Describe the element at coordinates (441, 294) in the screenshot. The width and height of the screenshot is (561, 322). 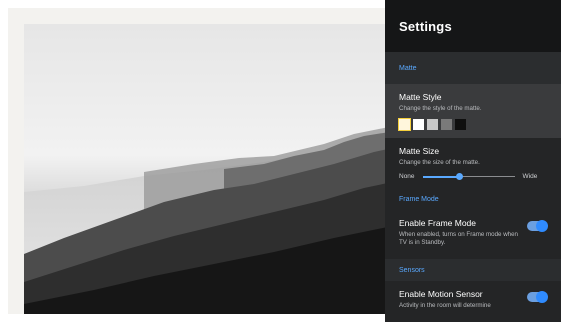
I see `enable-motion-sensor-title: Enable Motion Sensor` at that location.